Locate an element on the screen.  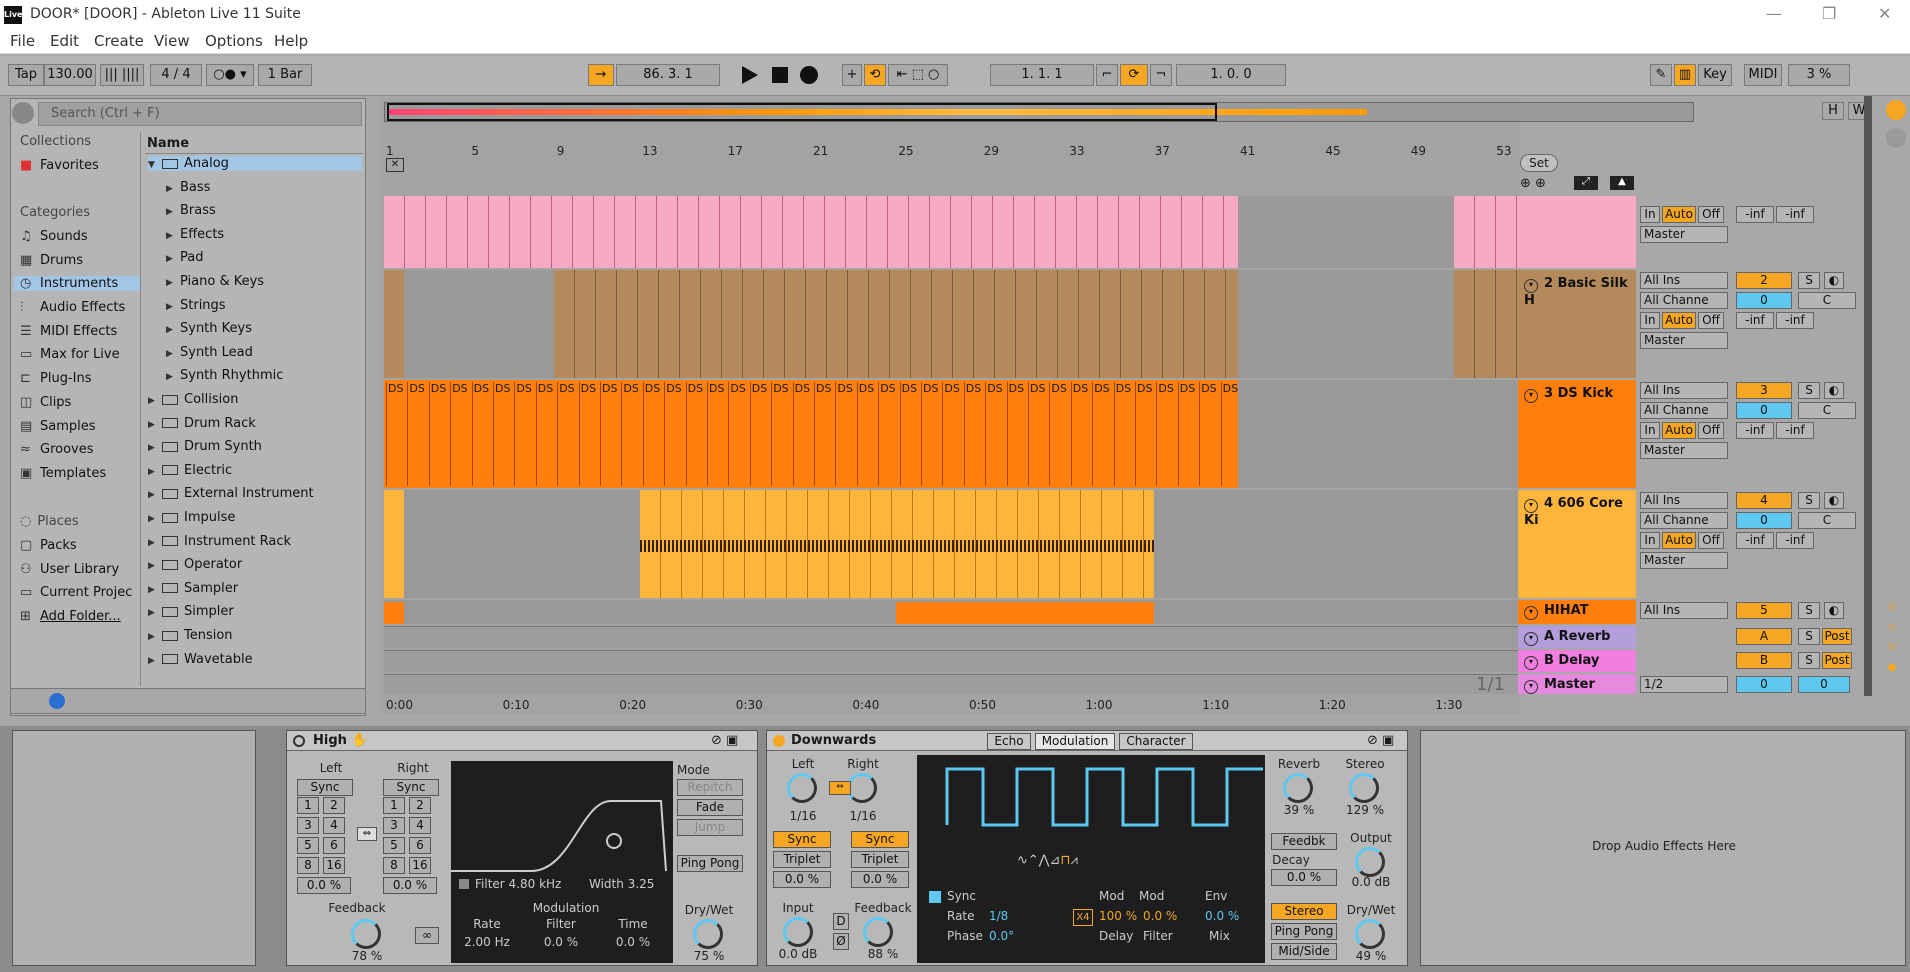
overview-bar is located at coordinates (1039, 112).